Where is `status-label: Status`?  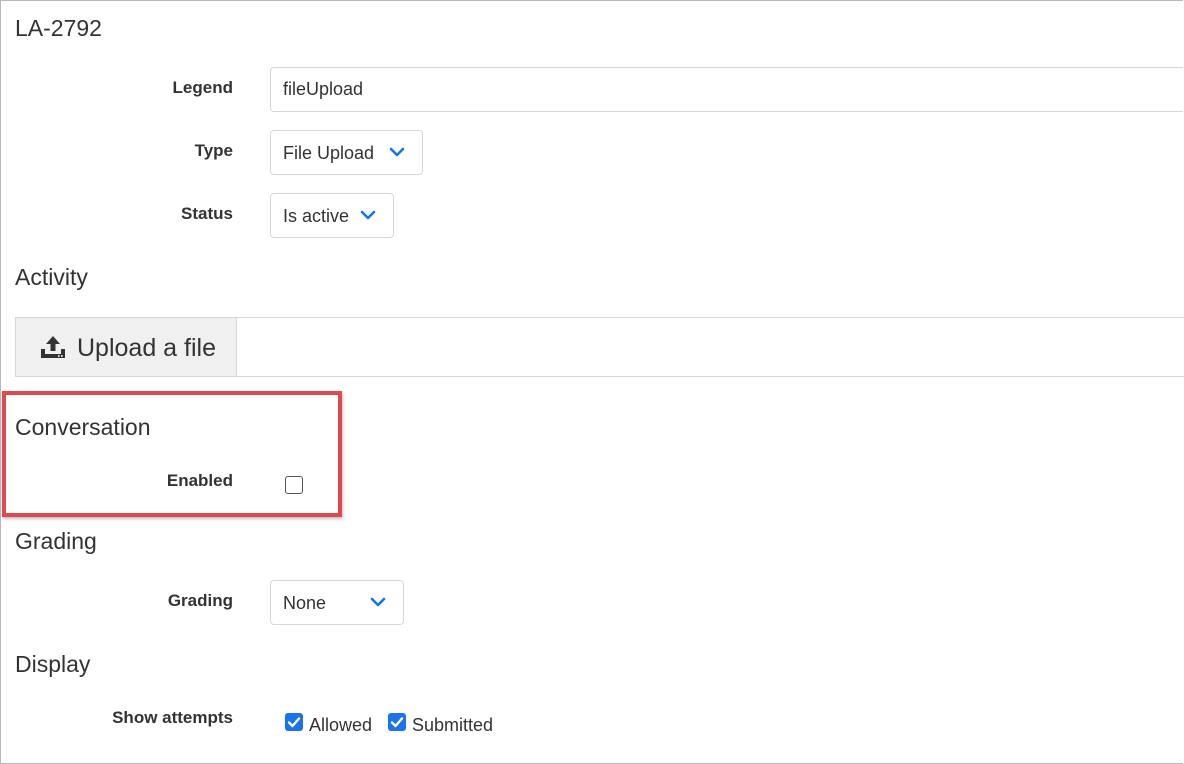 status-label: Status is located at coordinates (207, 213).